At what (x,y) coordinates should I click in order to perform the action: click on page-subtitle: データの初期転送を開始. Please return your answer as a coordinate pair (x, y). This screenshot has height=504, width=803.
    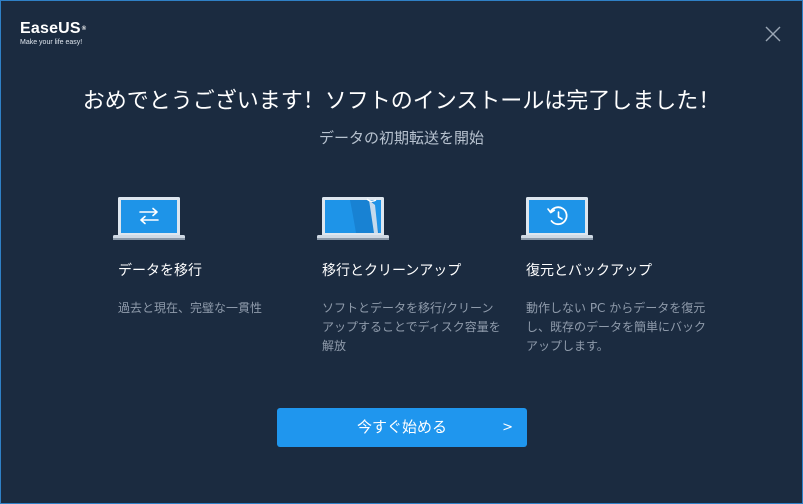
    Looking at the image, I should click on (401, 138).